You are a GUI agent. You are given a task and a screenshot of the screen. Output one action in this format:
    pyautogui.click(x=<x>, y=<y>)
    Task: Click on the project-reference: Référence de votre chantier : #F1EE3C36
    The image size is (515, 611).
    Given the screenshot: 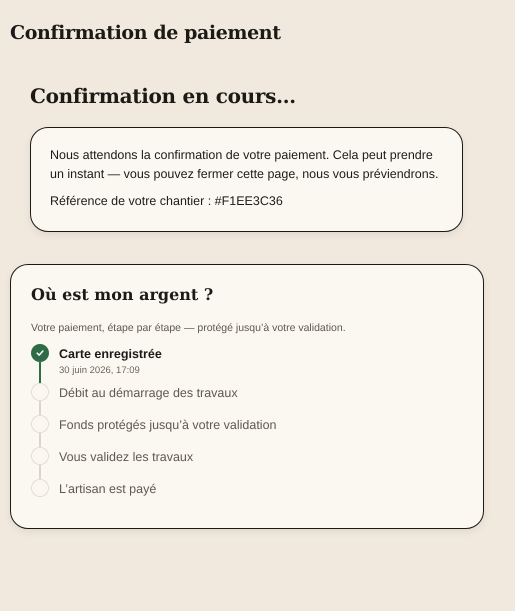 What is the action you would take?
    pyautogui.click(x=167, y=201)
    